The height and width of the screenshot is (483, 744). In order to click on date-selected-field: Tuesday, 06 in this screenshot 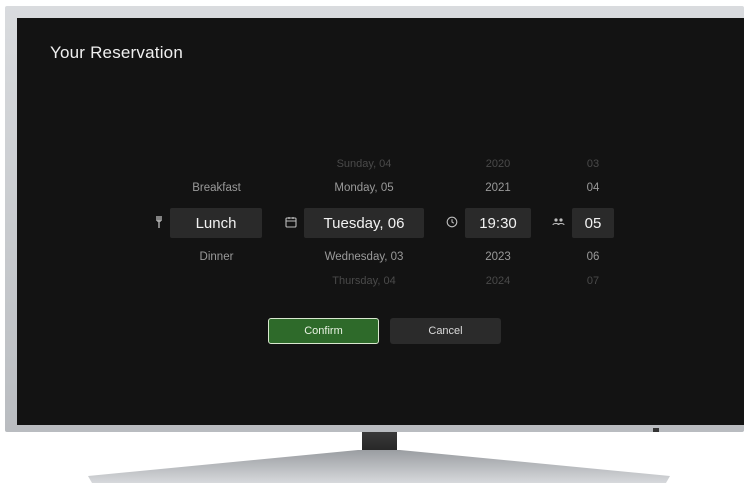, I will do `click(364, 223)`.